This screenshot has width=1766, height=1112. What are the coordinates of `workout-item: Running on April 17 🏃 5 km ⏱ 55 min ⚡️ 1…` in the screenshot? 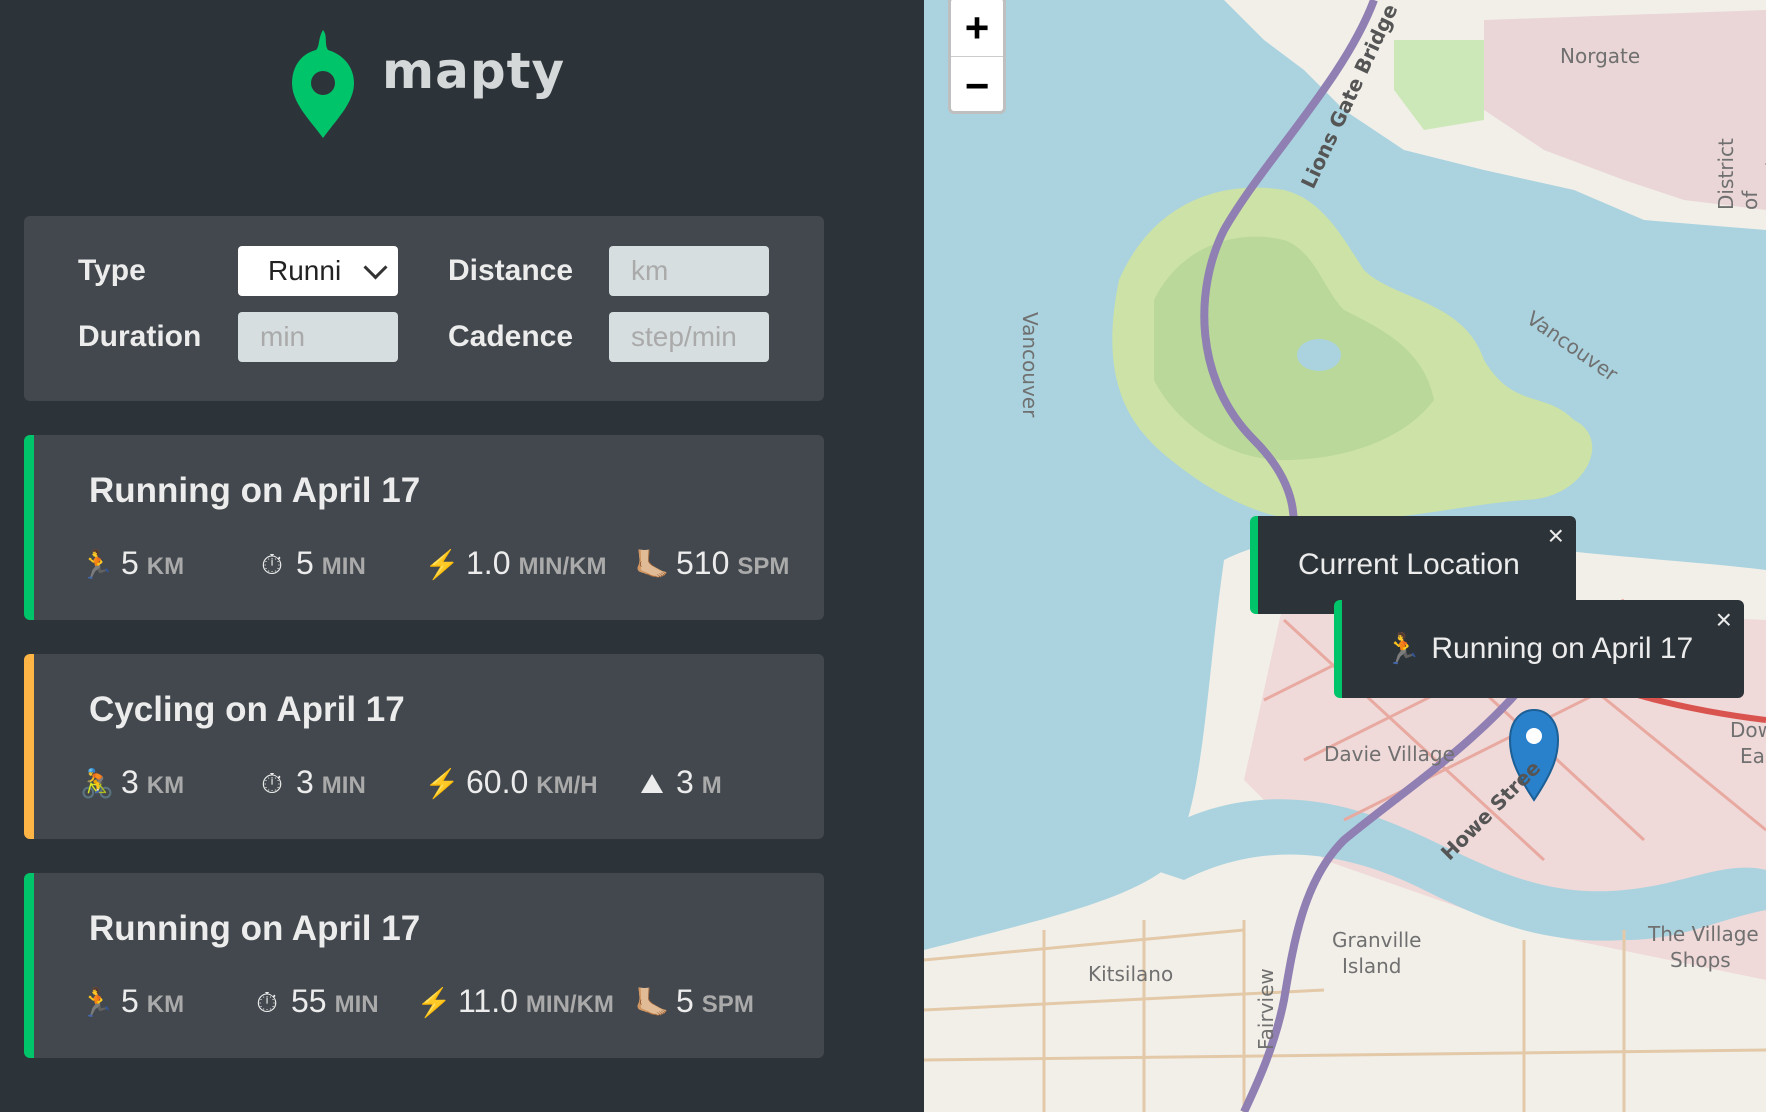 It's located at (424, 965).